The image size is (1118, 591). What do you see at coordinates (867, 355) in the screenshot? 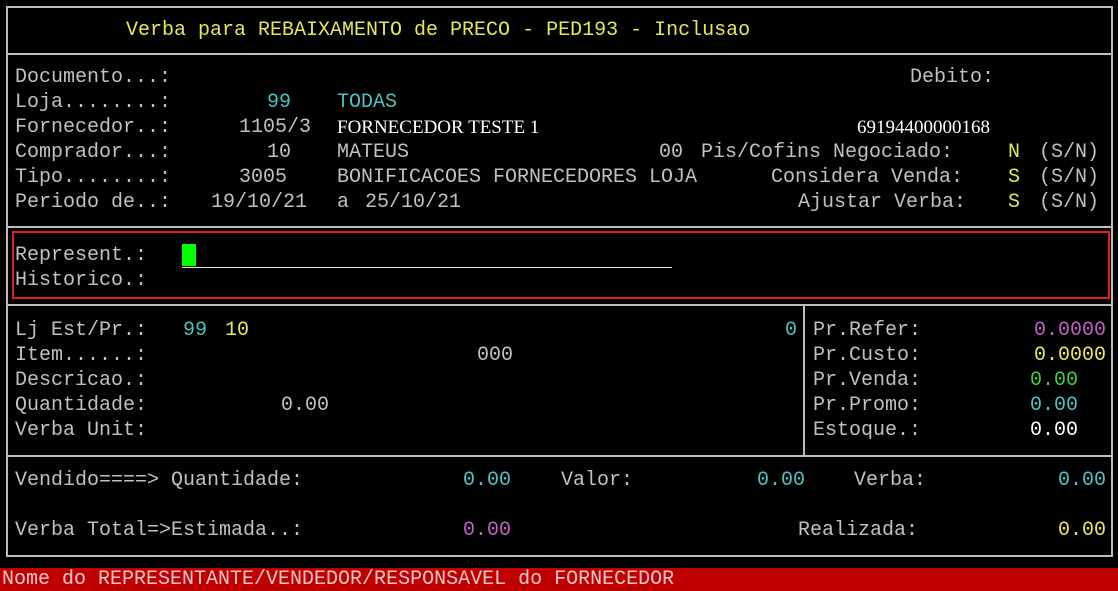
I see `pr-custo-label: Pr.Custo:` at bounding box center [867, 355].